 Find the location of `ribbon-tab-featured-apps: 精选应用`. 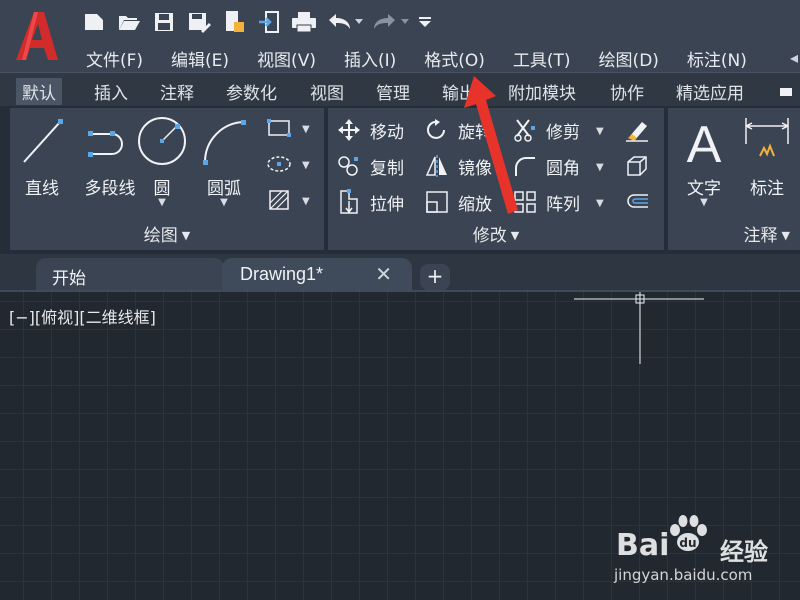

ribbon-tab-featured-apps: 精选应用 is located at coordinates (710, 91).